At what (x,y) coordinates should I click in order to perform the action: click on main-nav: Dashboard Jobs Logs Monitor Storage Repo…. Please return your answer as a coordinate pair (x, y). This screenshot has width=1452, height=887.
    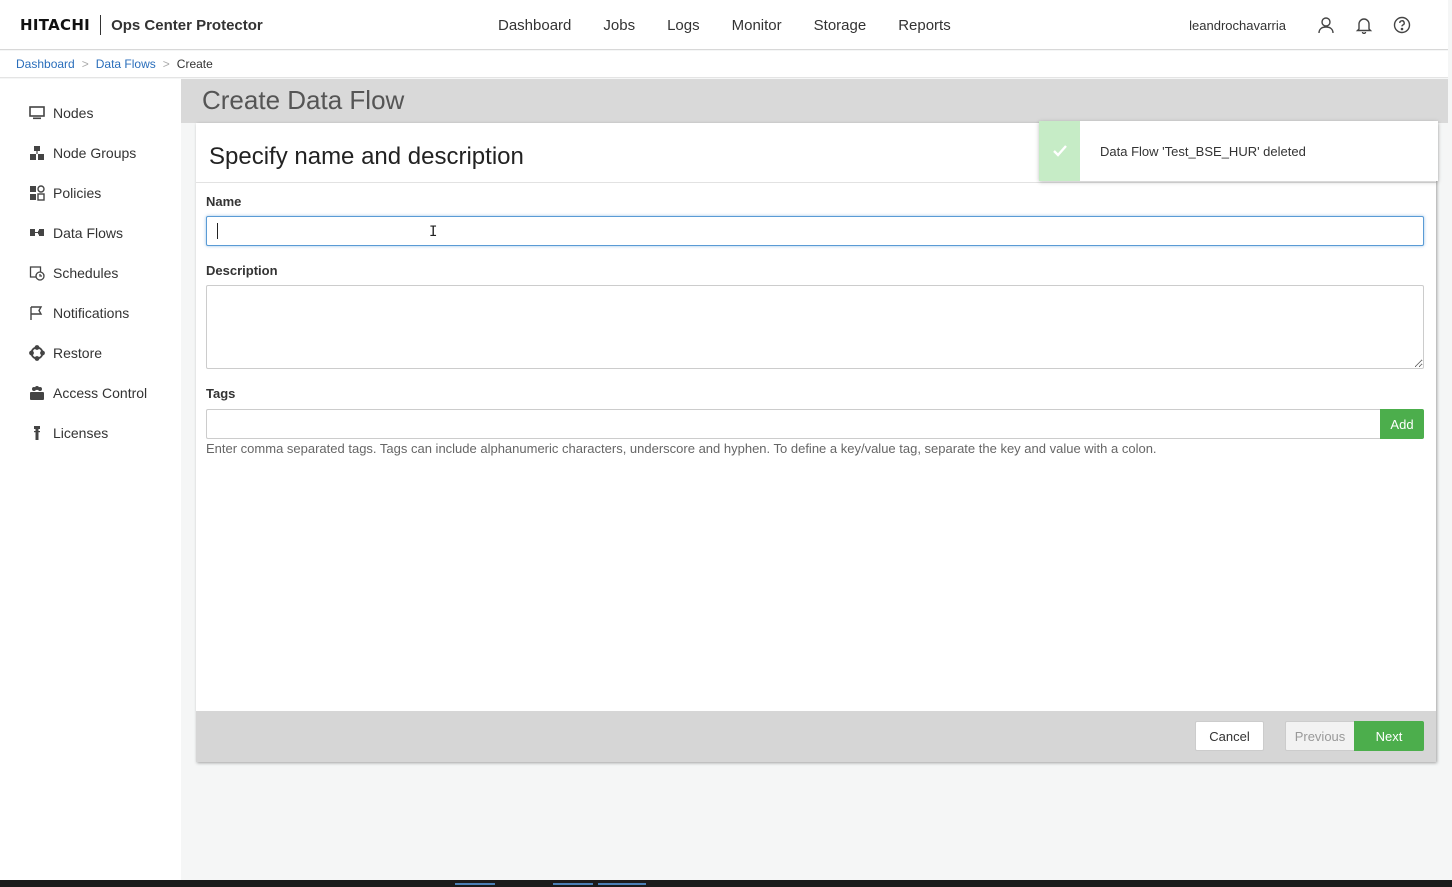
    Looking at the image, I should click on (724, 25).